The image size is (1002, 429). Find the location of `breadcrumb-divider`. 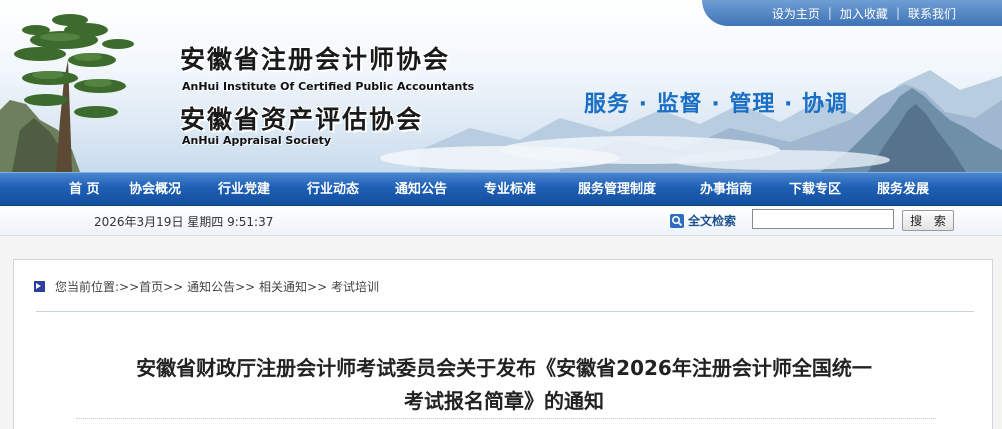

breadcrumb-divider is located at coordinates (505, 311).